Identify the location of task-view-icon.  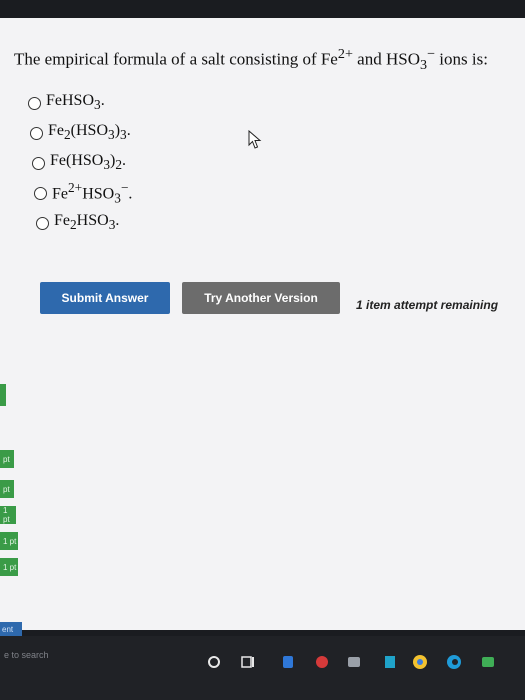
(248, 662).